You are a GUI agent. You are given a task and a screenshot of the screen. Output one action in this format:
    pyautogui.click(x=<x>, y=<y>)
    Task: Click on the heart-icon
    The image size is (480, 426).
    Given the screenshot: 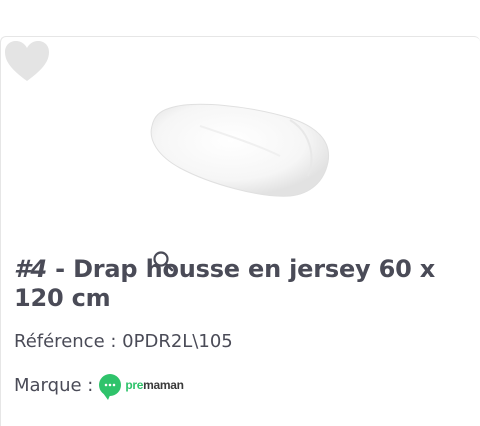 What is the action you would take?
    pyautogui.click(x=27, y=61)
    